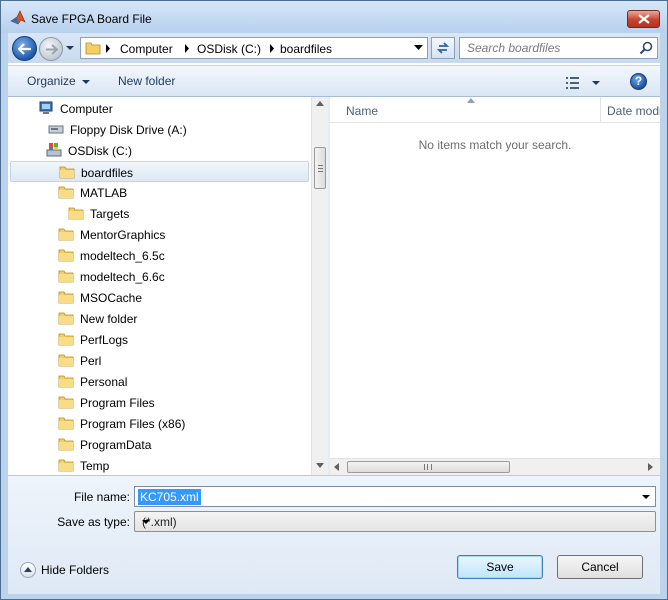  Describe the element at coordinates (320, 103) in the screenshot. I see `scroll-up-icon` at that location.